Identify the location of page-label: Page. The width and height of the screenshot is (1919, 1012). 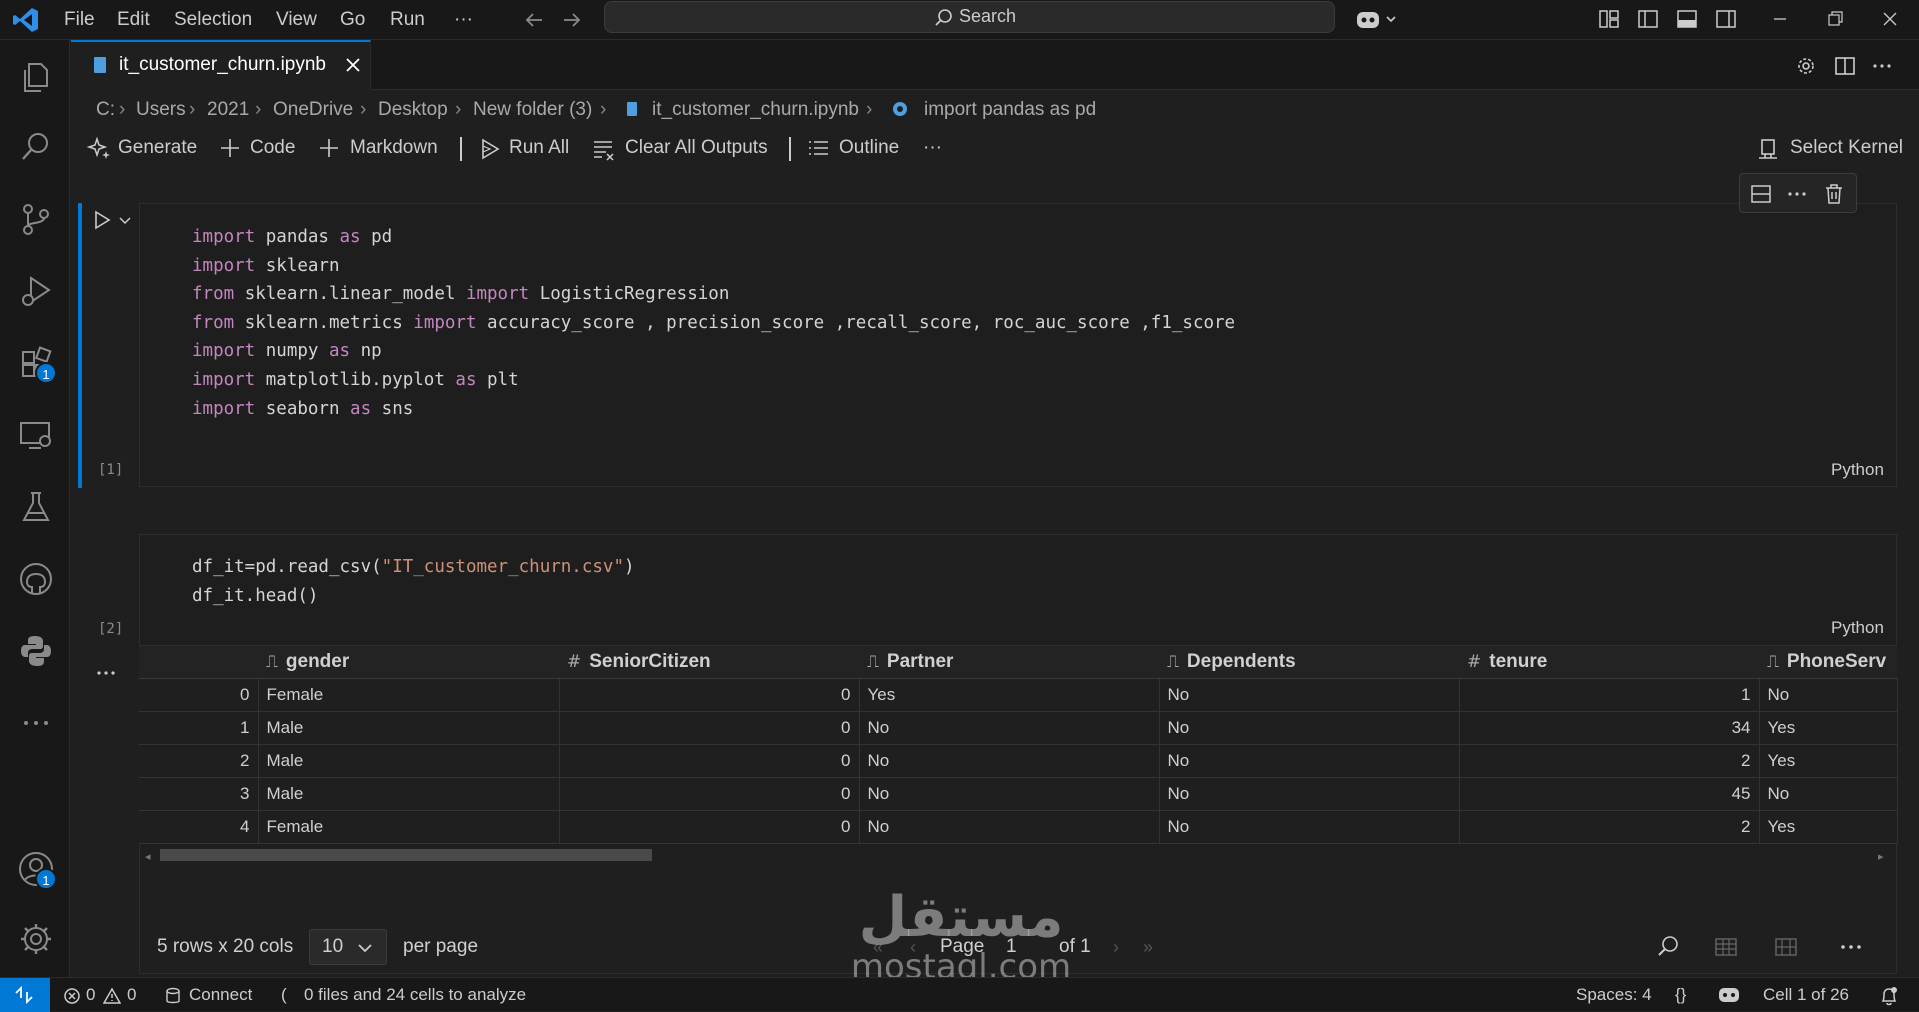
(962, 946).